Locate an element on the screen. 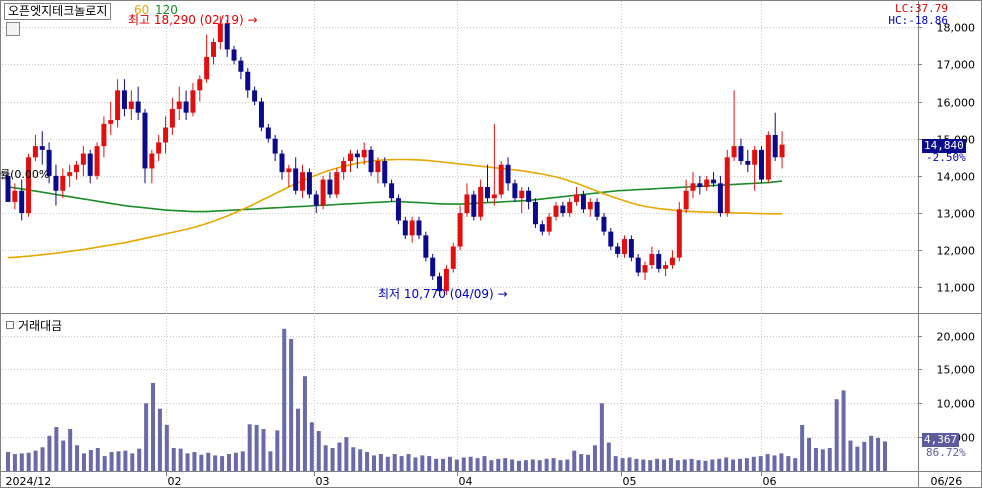  volume-tick-label: 10,000 is located at coordinates (956, 404).